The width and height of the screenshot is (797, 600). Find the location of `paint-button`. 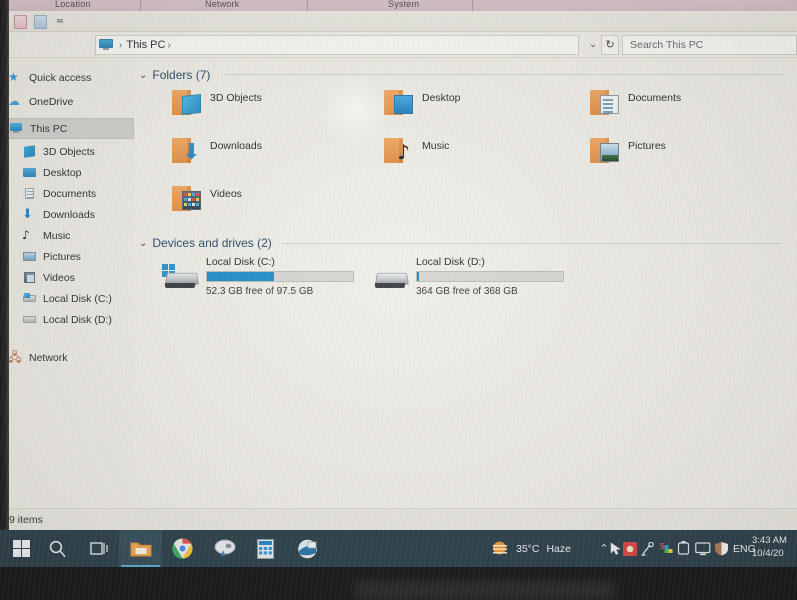

paint-button is located at coordinates (224, 548).